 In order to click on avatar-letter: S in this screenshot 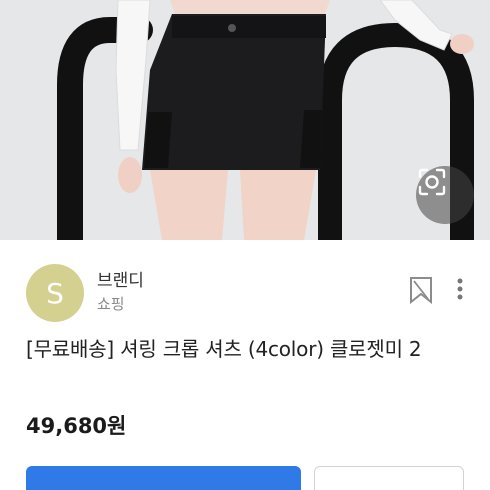, I will do `click(55, 293)`.